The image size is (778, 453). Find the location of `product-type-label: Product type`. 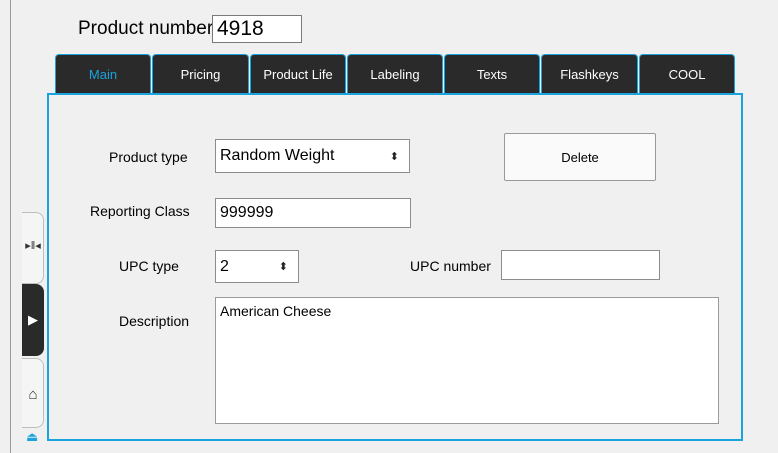

product-type-label: Product type is located at coordinates (148, 157).